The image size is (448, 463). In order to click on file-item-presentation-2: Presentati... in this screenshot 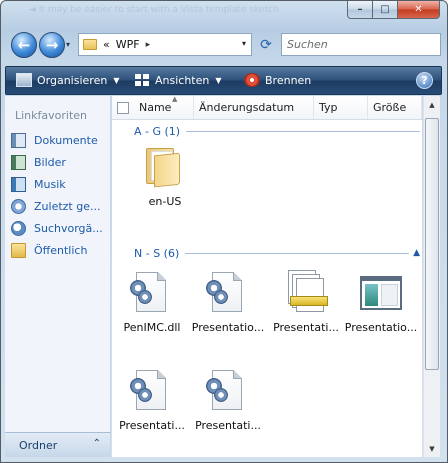, I will do `click(306, 302)`.